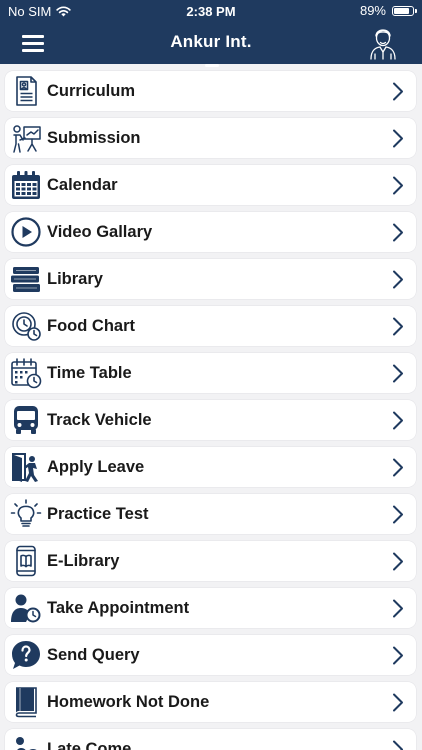 The width and height of the screenshot is (422, 750). I want to click on menu-item-label: Time Table, so click(89, 373).